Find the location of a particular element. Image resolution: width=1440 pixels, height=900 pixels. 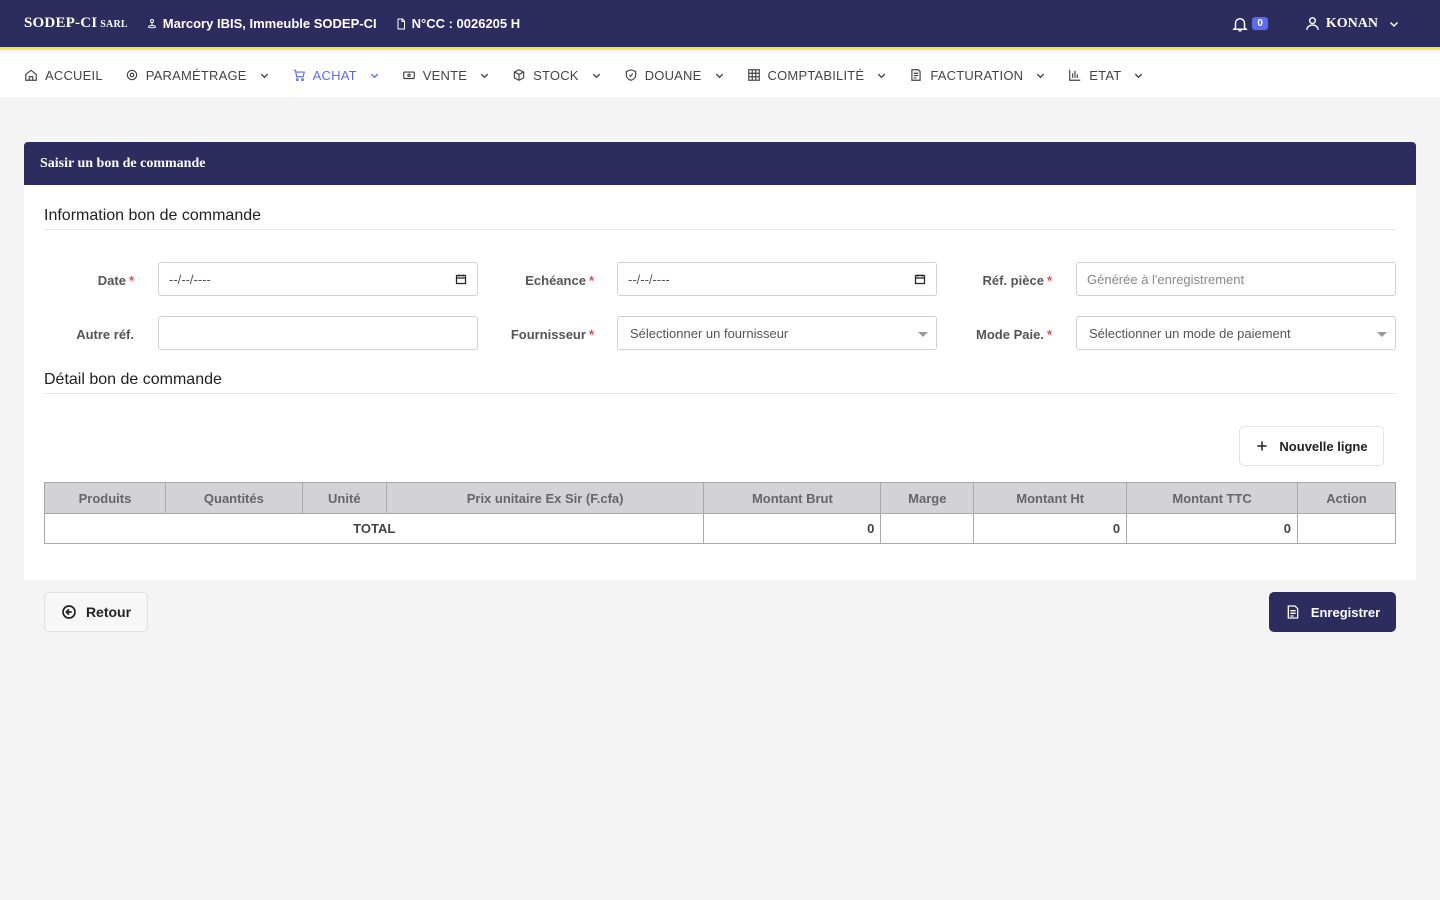

card-title: Saisir un bon de commande is located at coordinates (720, 163).